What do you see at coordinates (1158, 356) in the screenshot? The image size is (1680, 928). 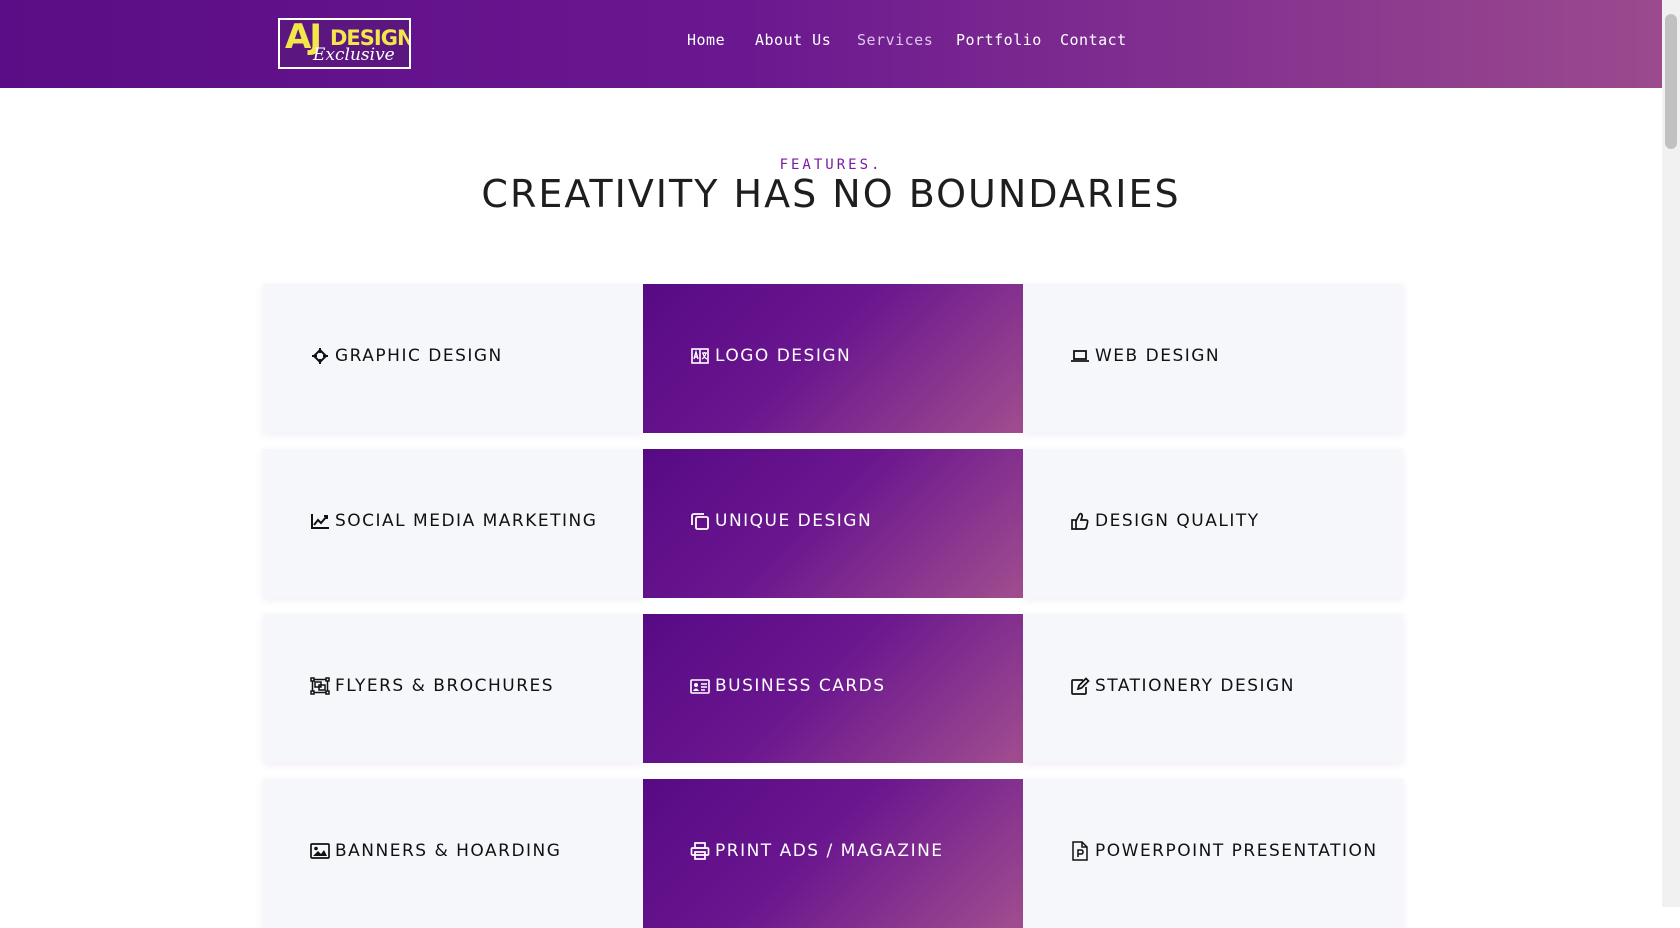 I see `service-label: WEB DESIGN` at bounding box center [1158, 356].